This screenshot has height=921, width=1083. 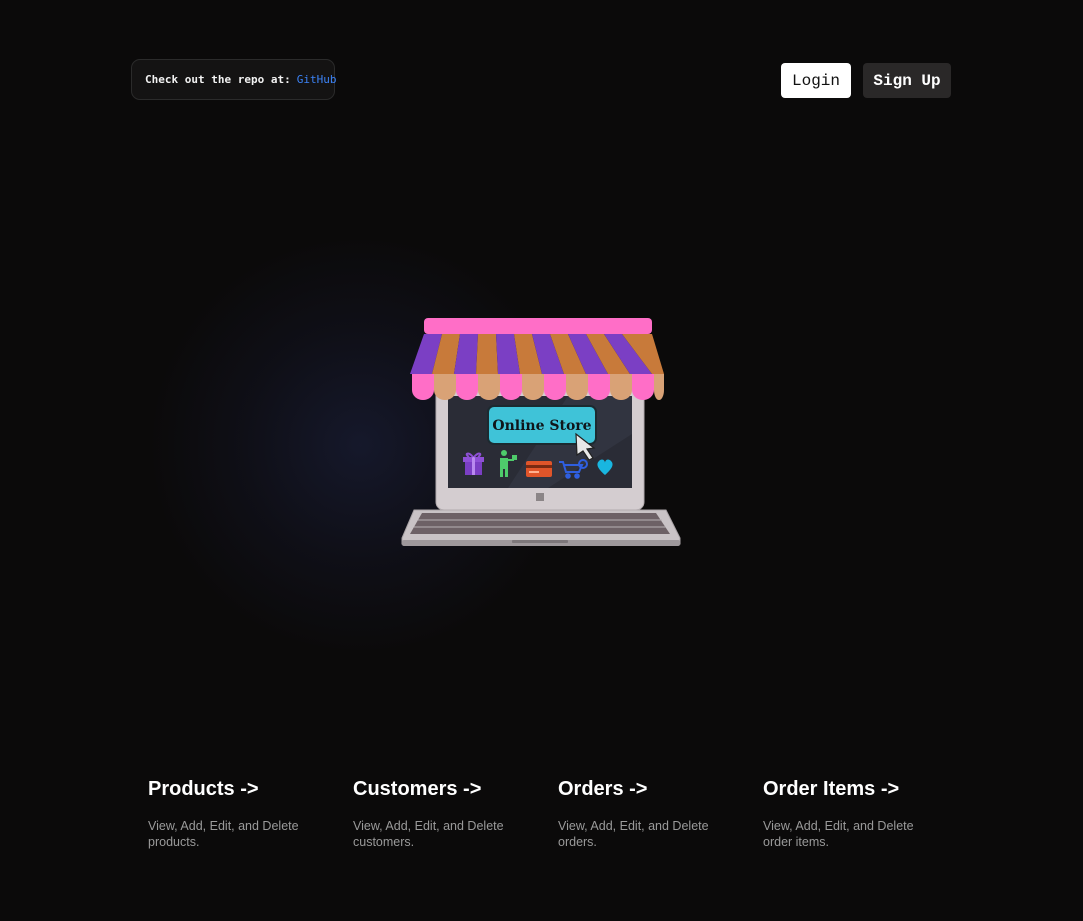 I want to click on card-description: View, Add, Edit, and Delete products., so click(x=223, y=834).